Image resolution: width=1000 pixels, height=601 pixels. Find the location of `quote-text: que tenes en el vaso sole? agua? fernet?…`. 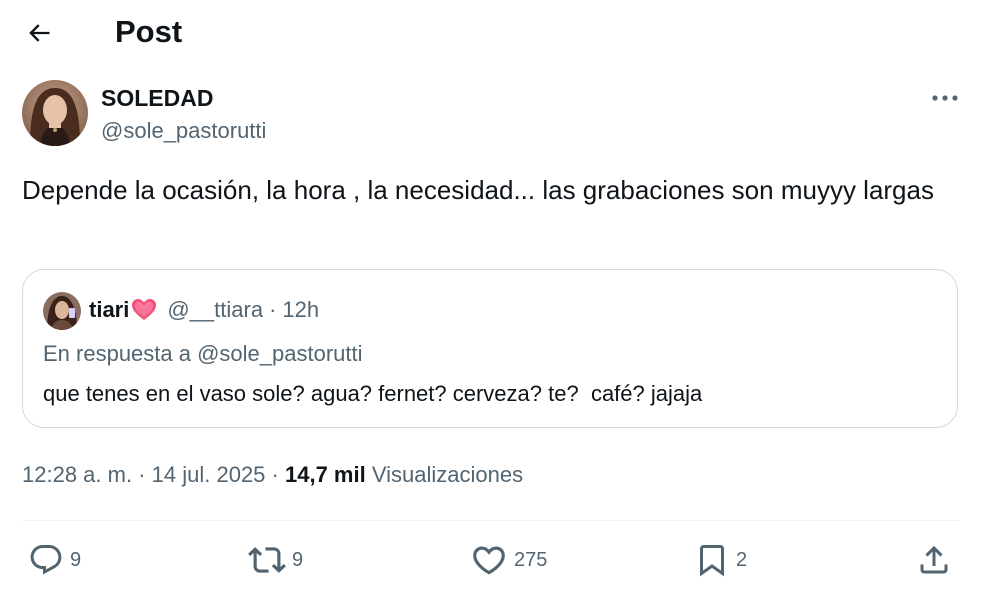

quote-text: que tenes en el vaso sole? agua? fernet?… is located at coordinates (373, 393).